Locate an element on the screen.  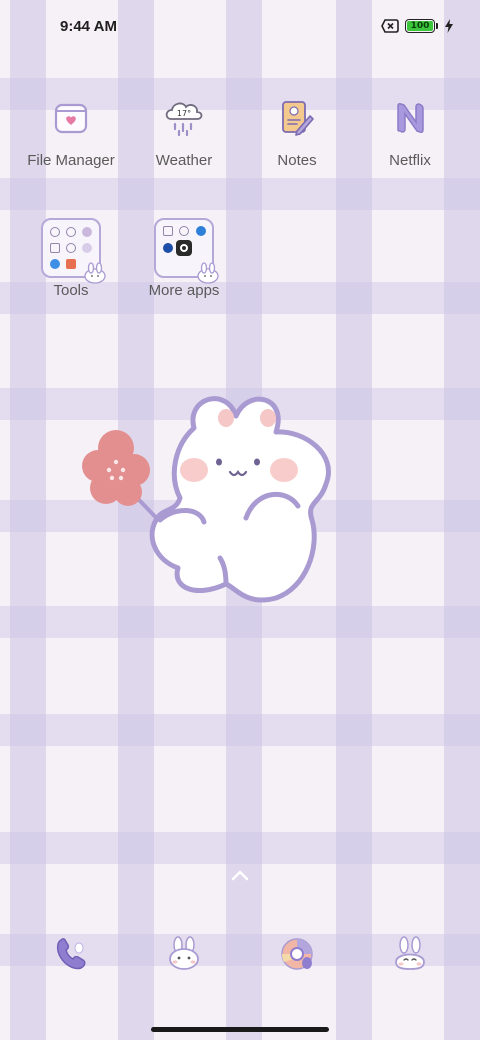
dock-bunny-camera is located at coordinates (410, 954).